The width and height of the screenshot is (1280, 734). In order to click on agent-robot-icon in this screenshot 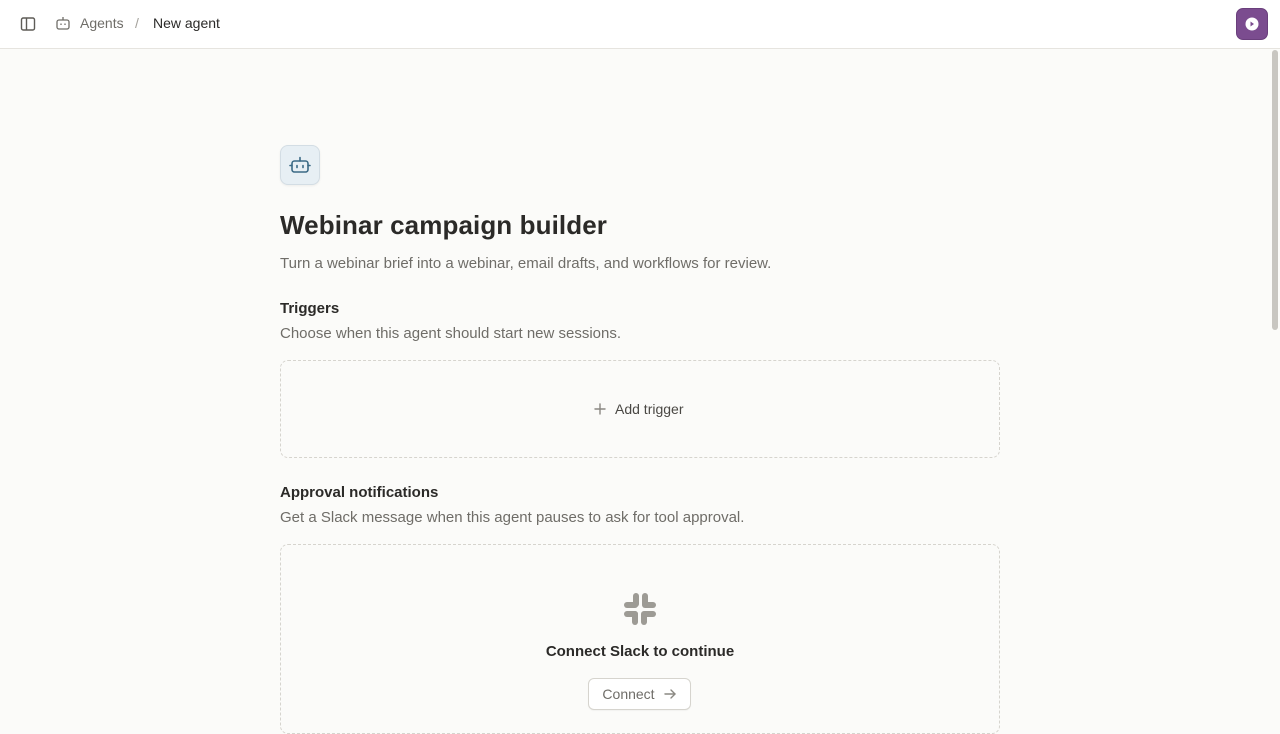, I will do `click(300, 165)`.